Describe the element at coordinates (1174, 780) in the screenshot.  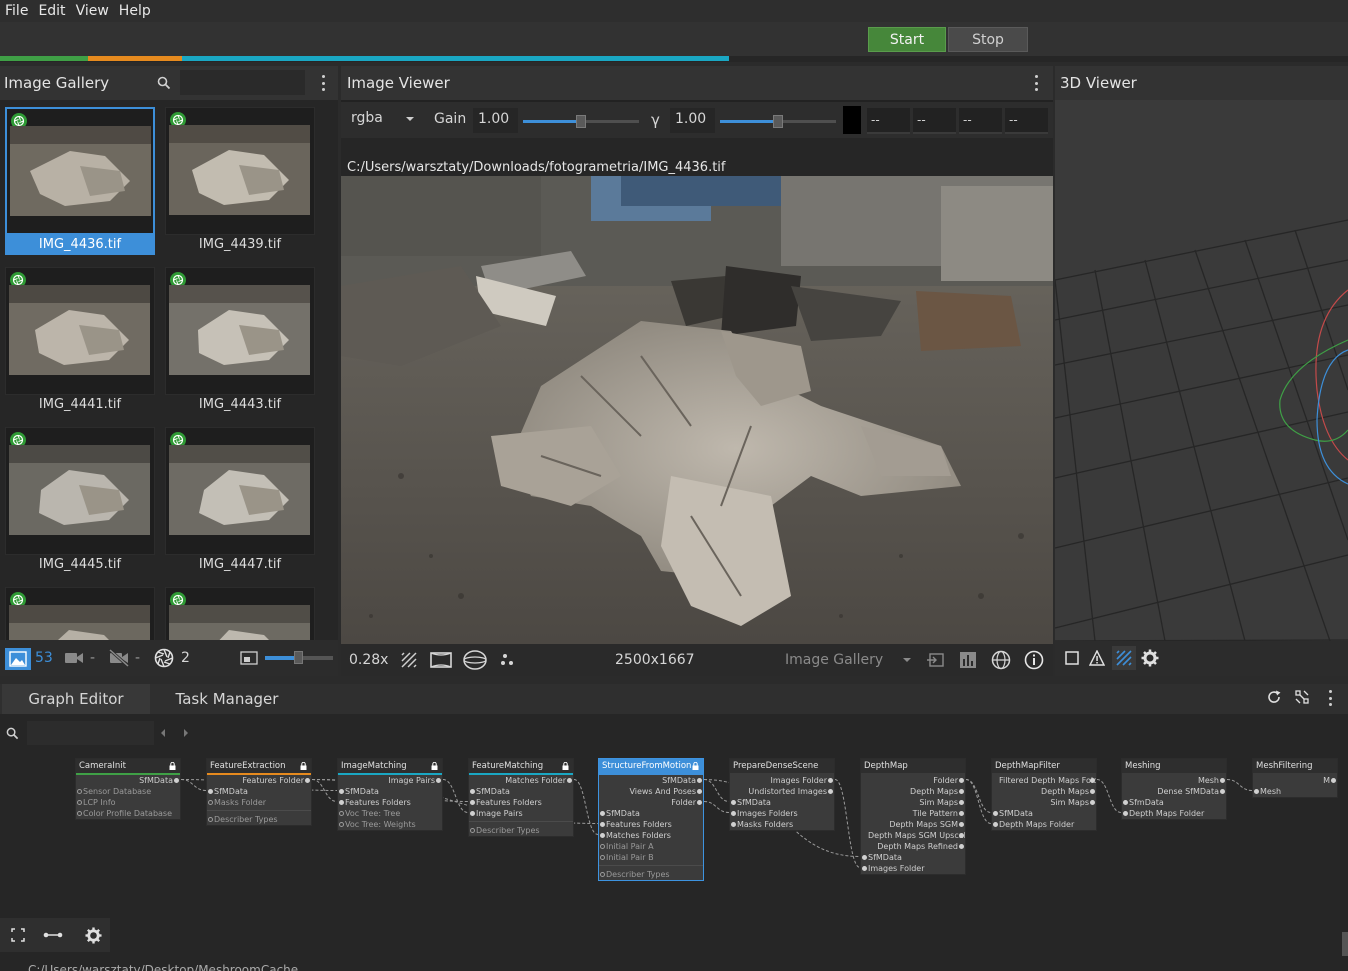
I see `output-port: Mesh` at that location.